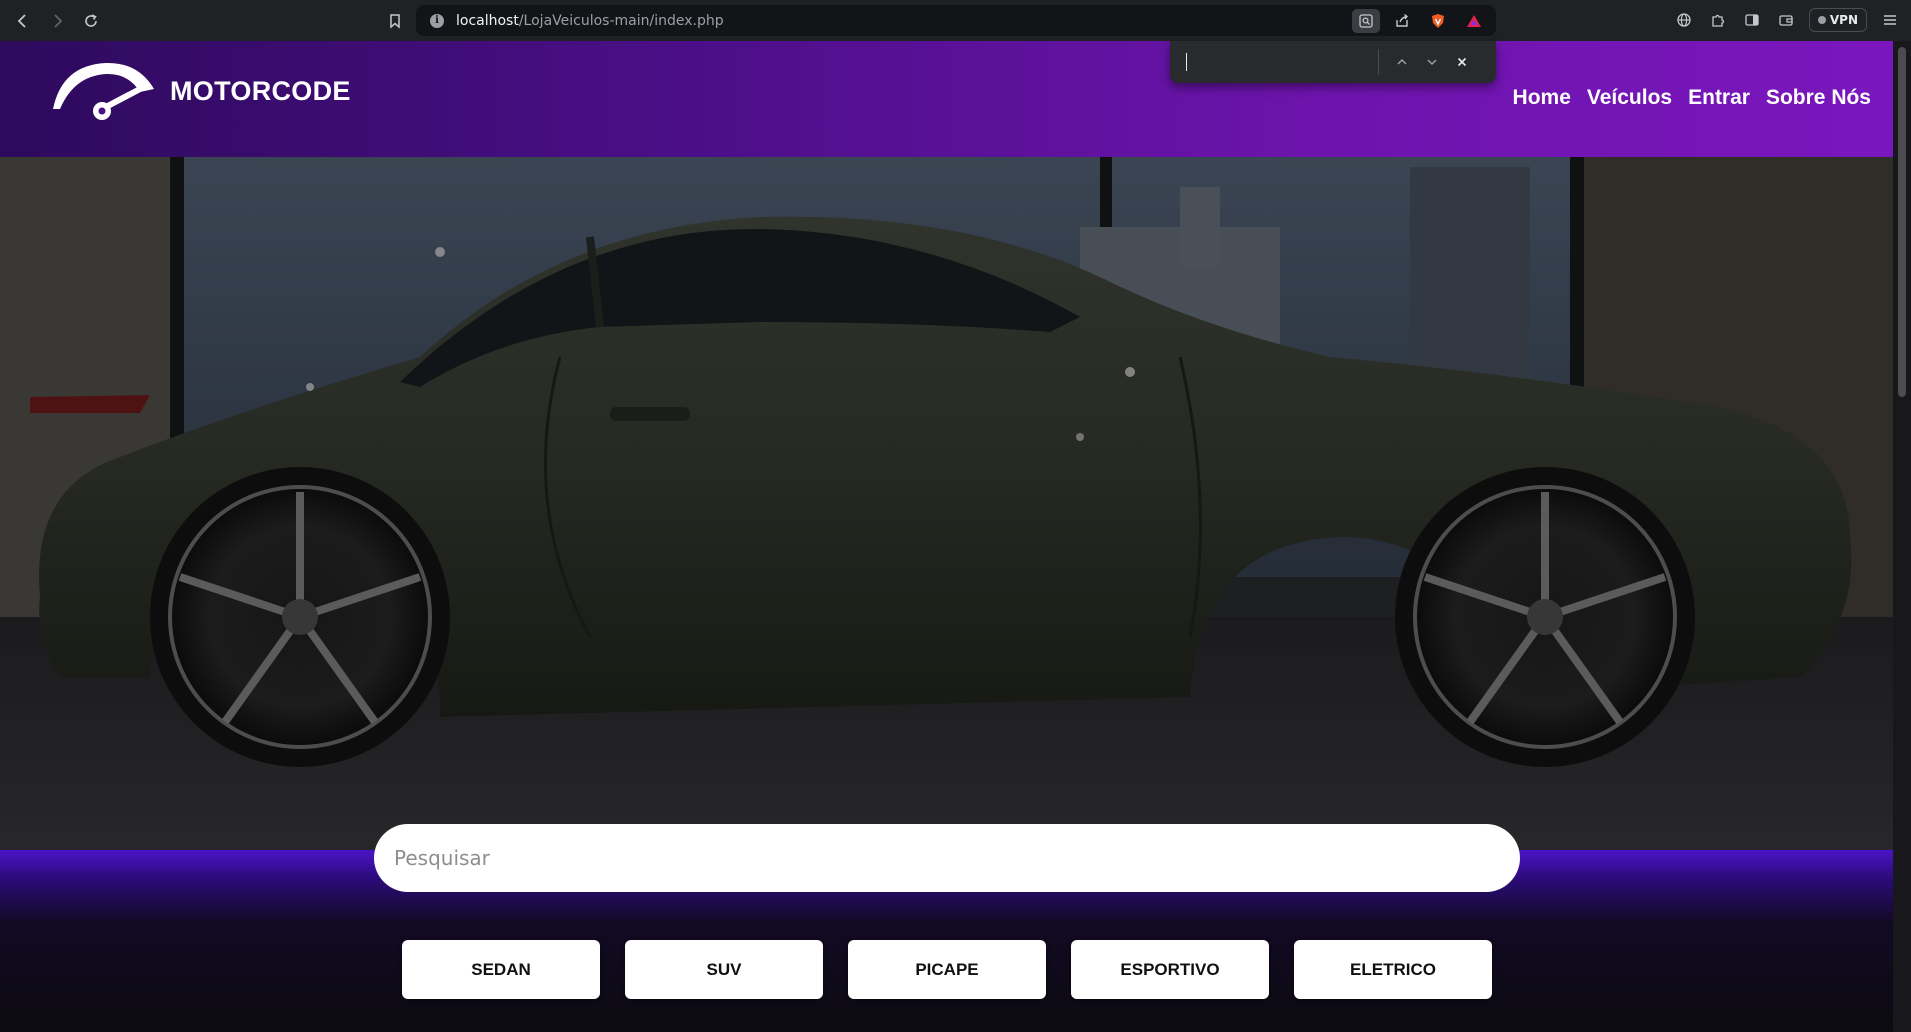  Describe the element at coordinates (590, 21) in the screenshot. I see `url-text: localhost/LojaVeiculos-main/index.php` at that location.